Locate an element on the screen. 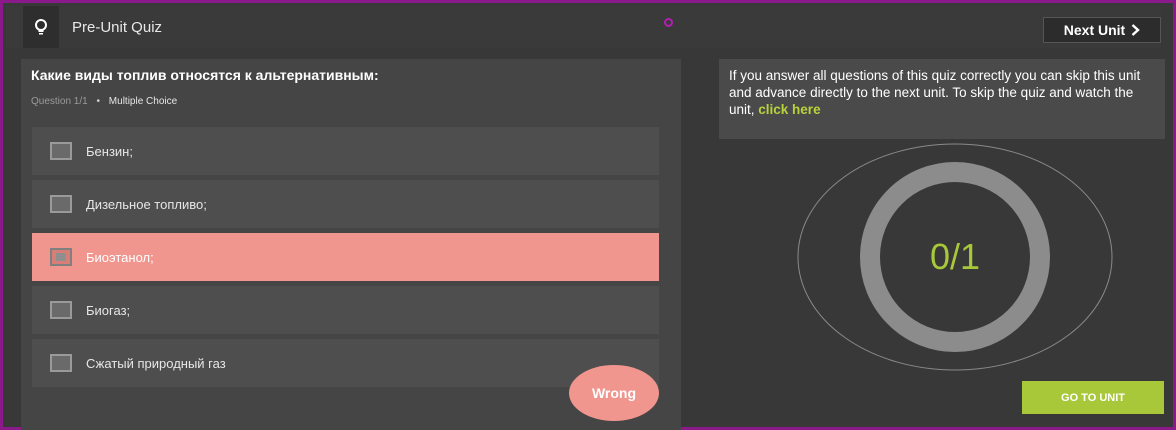 The width and height of the screenshot is (1176, 430). answer-option-5: Сжатый природный газ is located at coordinates (345, 363).